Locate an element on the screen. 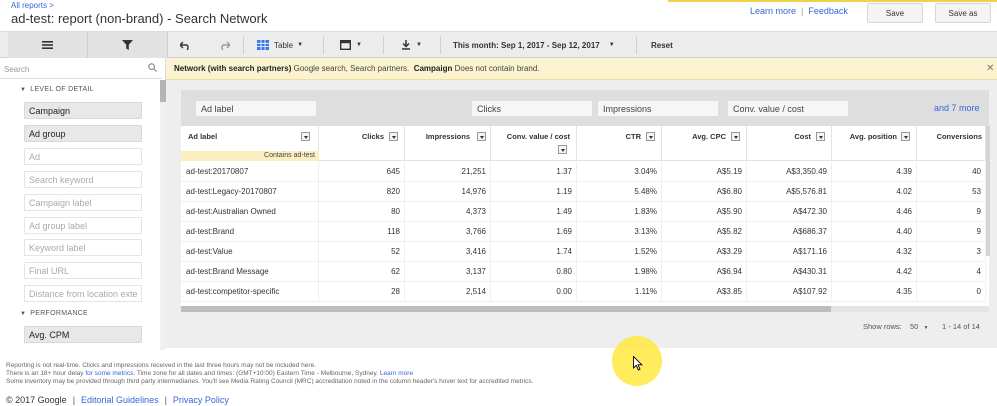 The image size is (997, 406). dimension-final-url: Final URL is located at coordinates (83, 270).